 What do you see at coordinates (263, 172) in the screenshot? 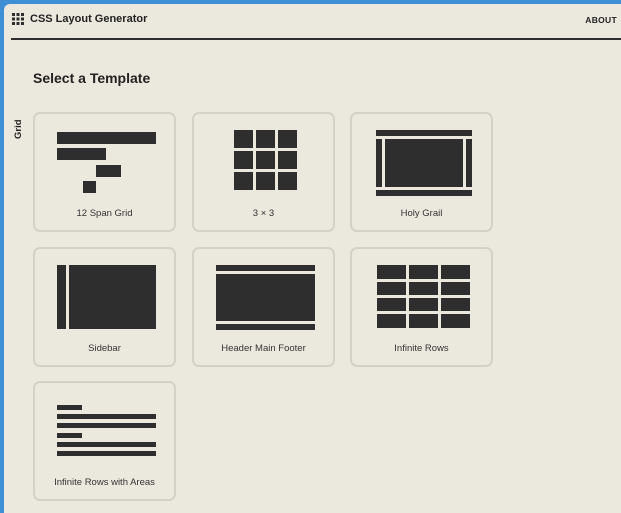
I see `template-card-3x3: 3 × 3` at bounding box center [263, 172].